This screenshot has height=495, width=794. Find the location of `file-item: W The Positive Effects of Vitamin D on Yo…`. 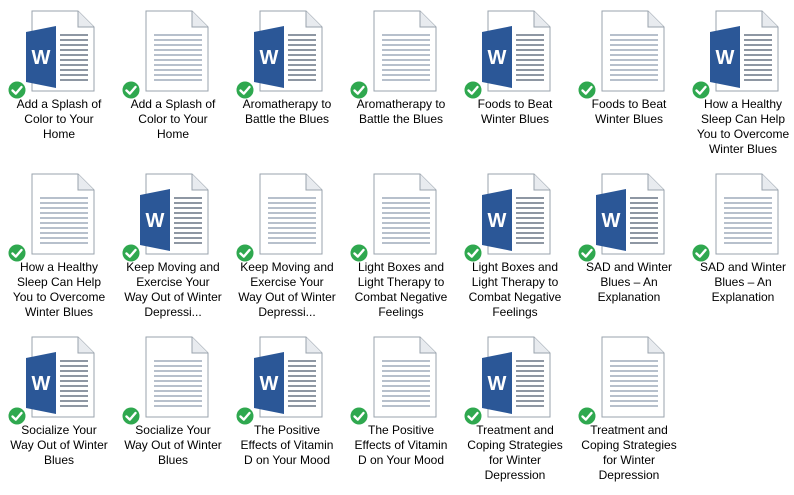

file-item: W The Positive Effects of Vitamin D on Yo… is located at coordinates (283, 406).